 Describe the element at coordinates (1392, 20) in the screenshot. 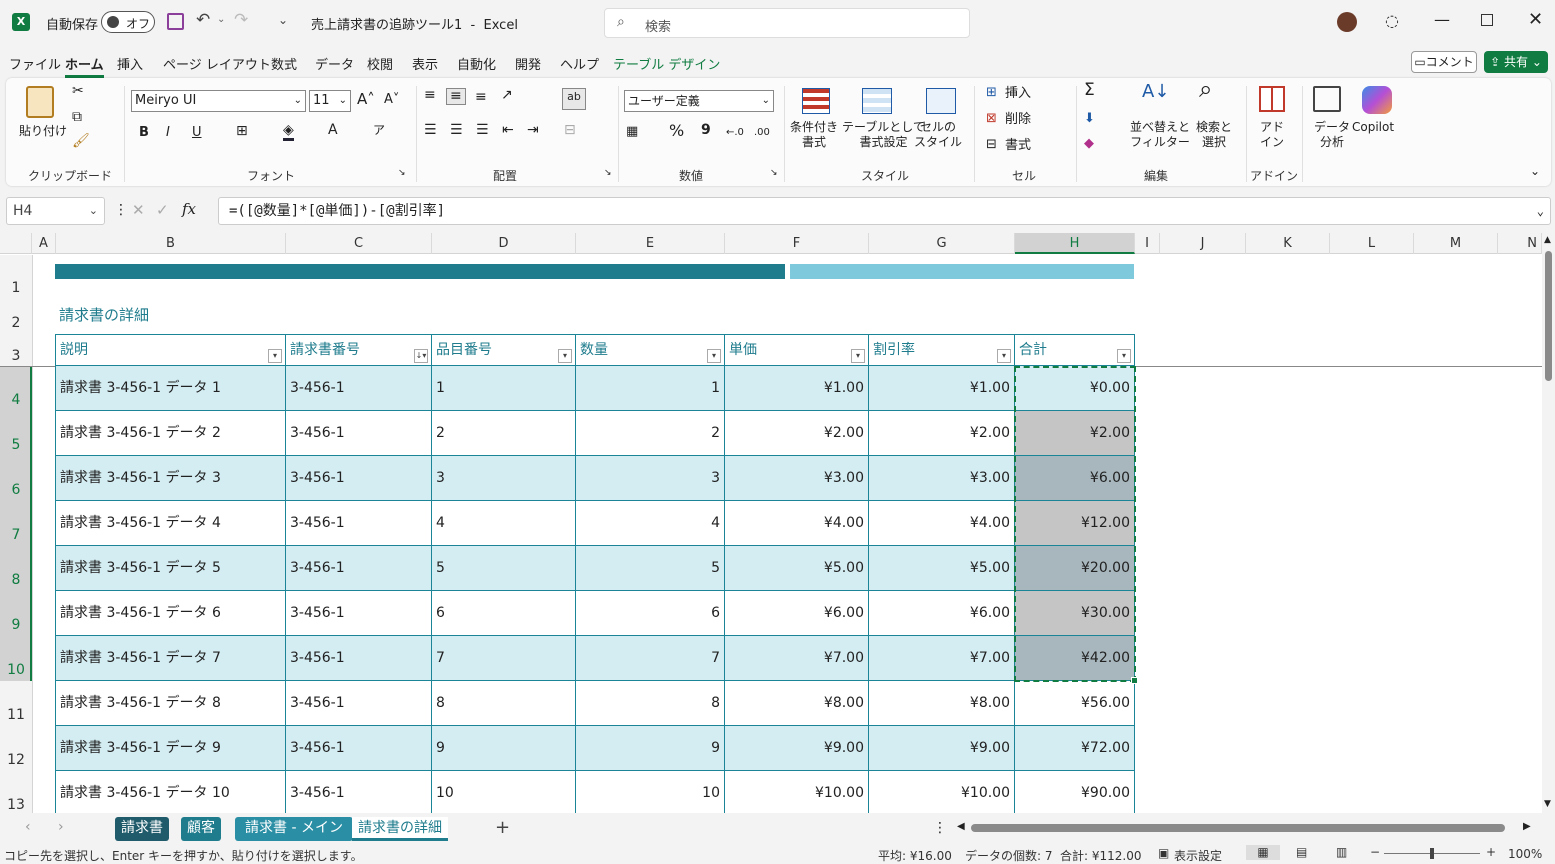

I see `lightbulb-icon: ◌` at that location.